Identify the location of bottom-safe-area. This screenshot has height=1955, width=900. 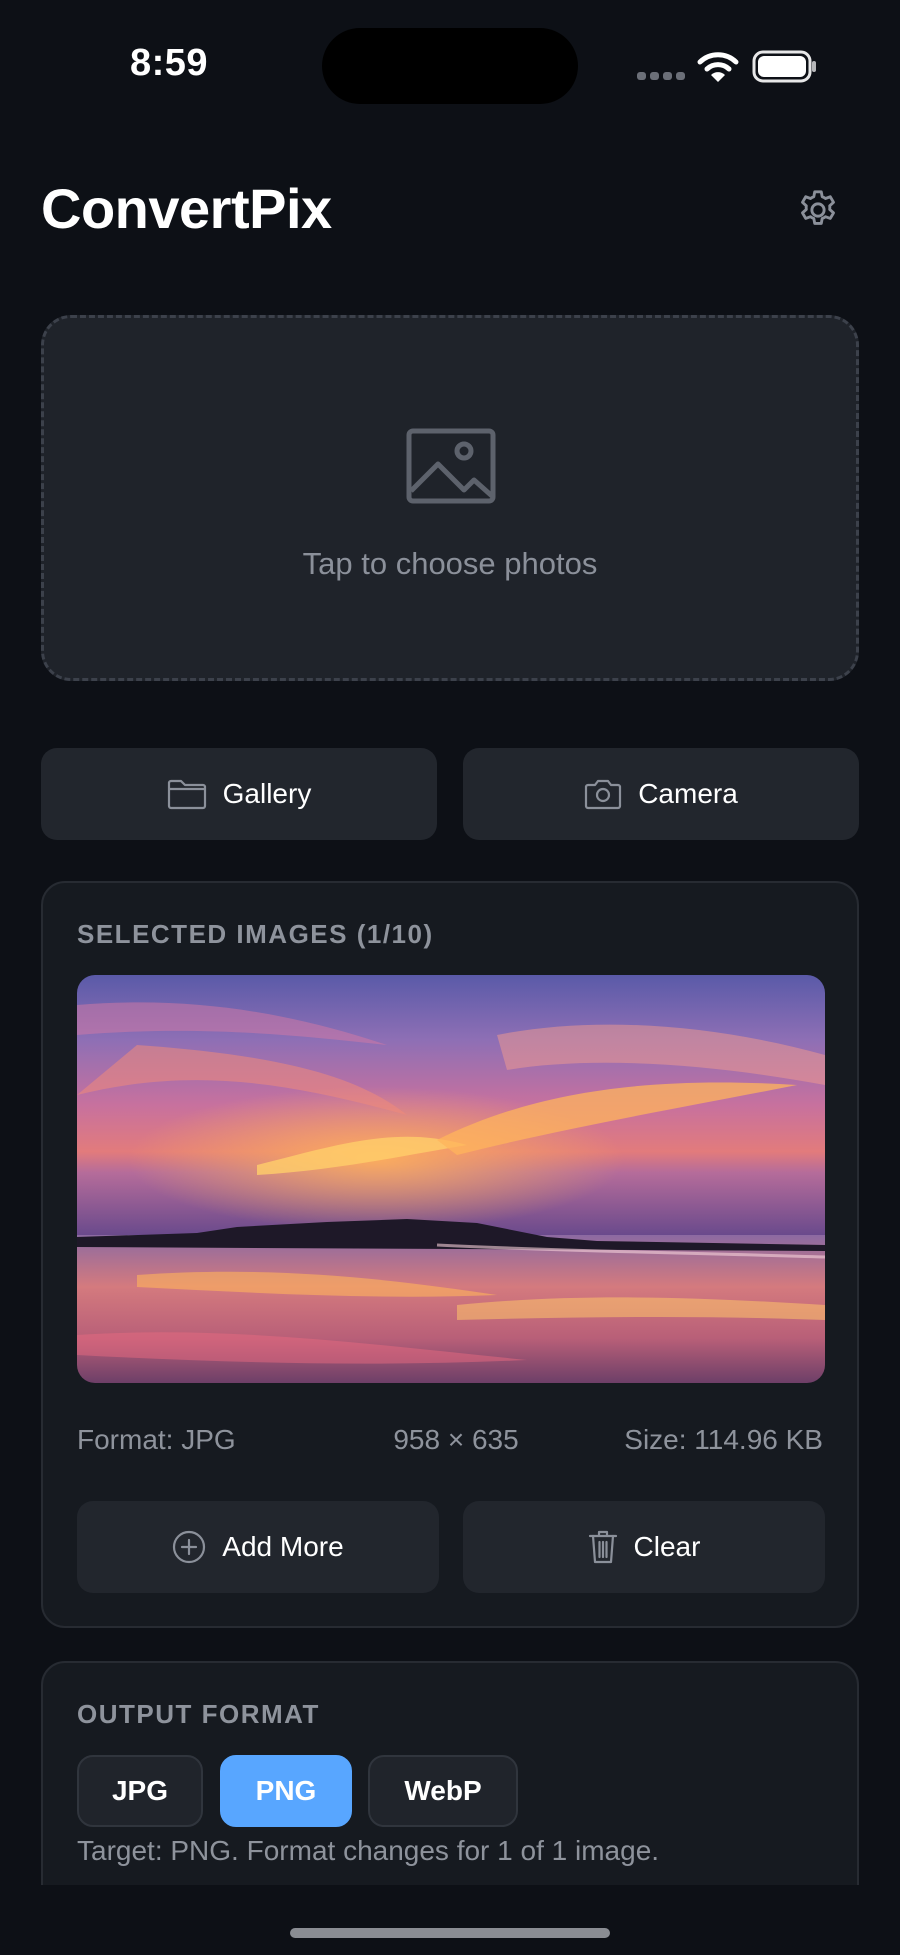
(450, 1920).